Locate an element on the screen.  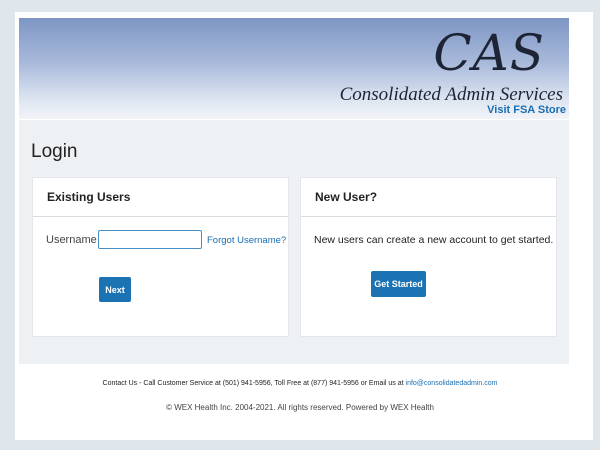
existing-users-title: Existing Users is located at coordinates (160, 197).